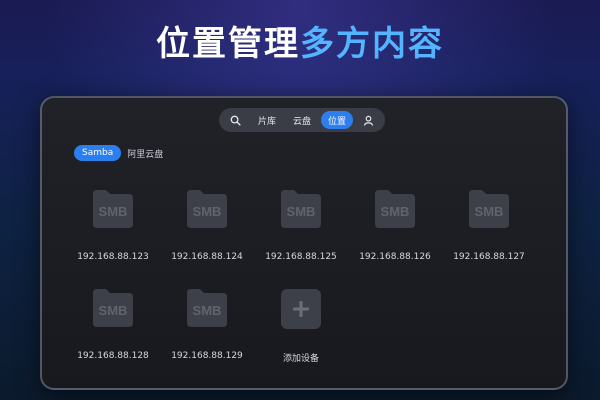 This screenshot has width=600, height=400. I want to click on headline-part-1: 位置管理, so click(228, 44).